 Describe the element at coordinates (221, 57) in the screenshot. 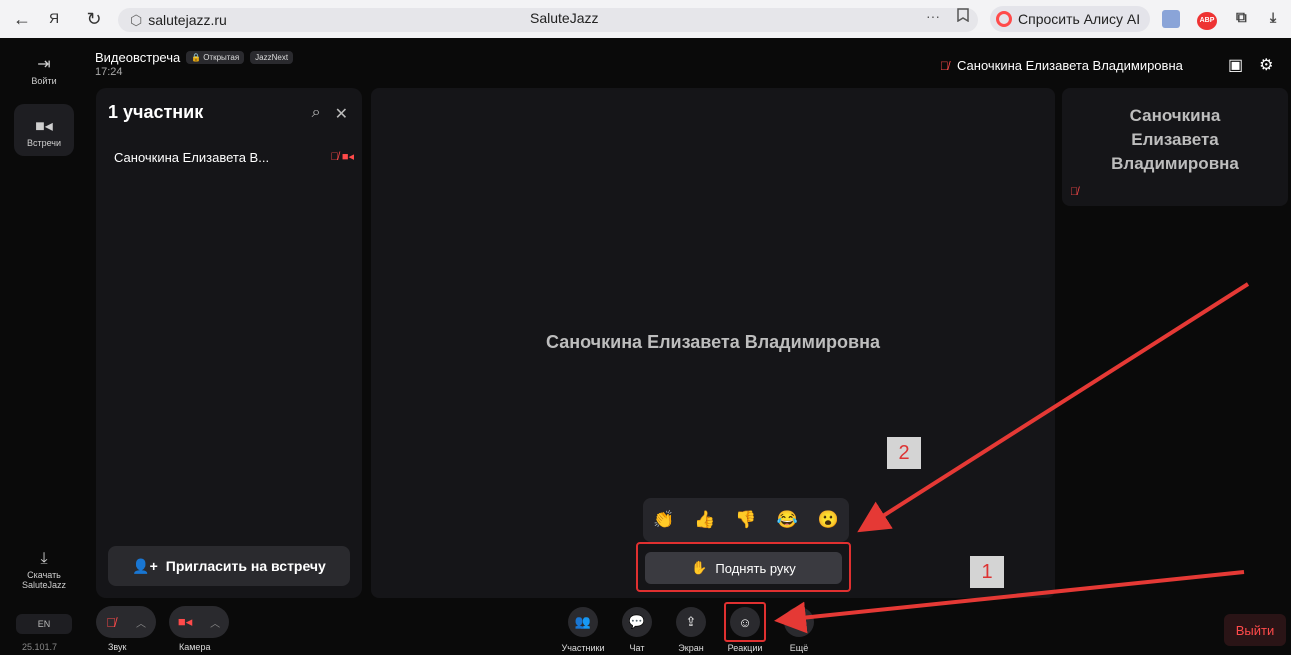

I see `badge-open-label: Открытая` at that location.